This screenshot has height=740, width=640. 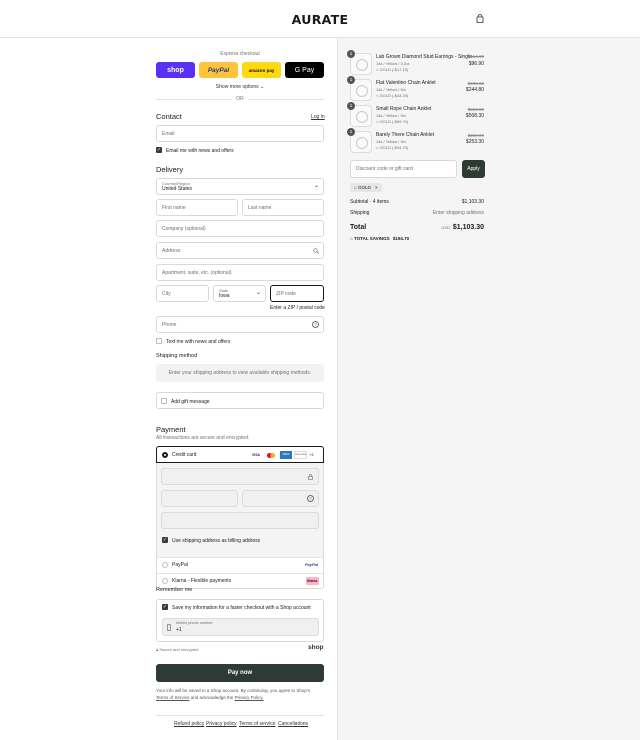 What do you see at coordinates (197, 207) in the screenshot?
I see `first-name-field: First name` at bounding box center [197, 207].